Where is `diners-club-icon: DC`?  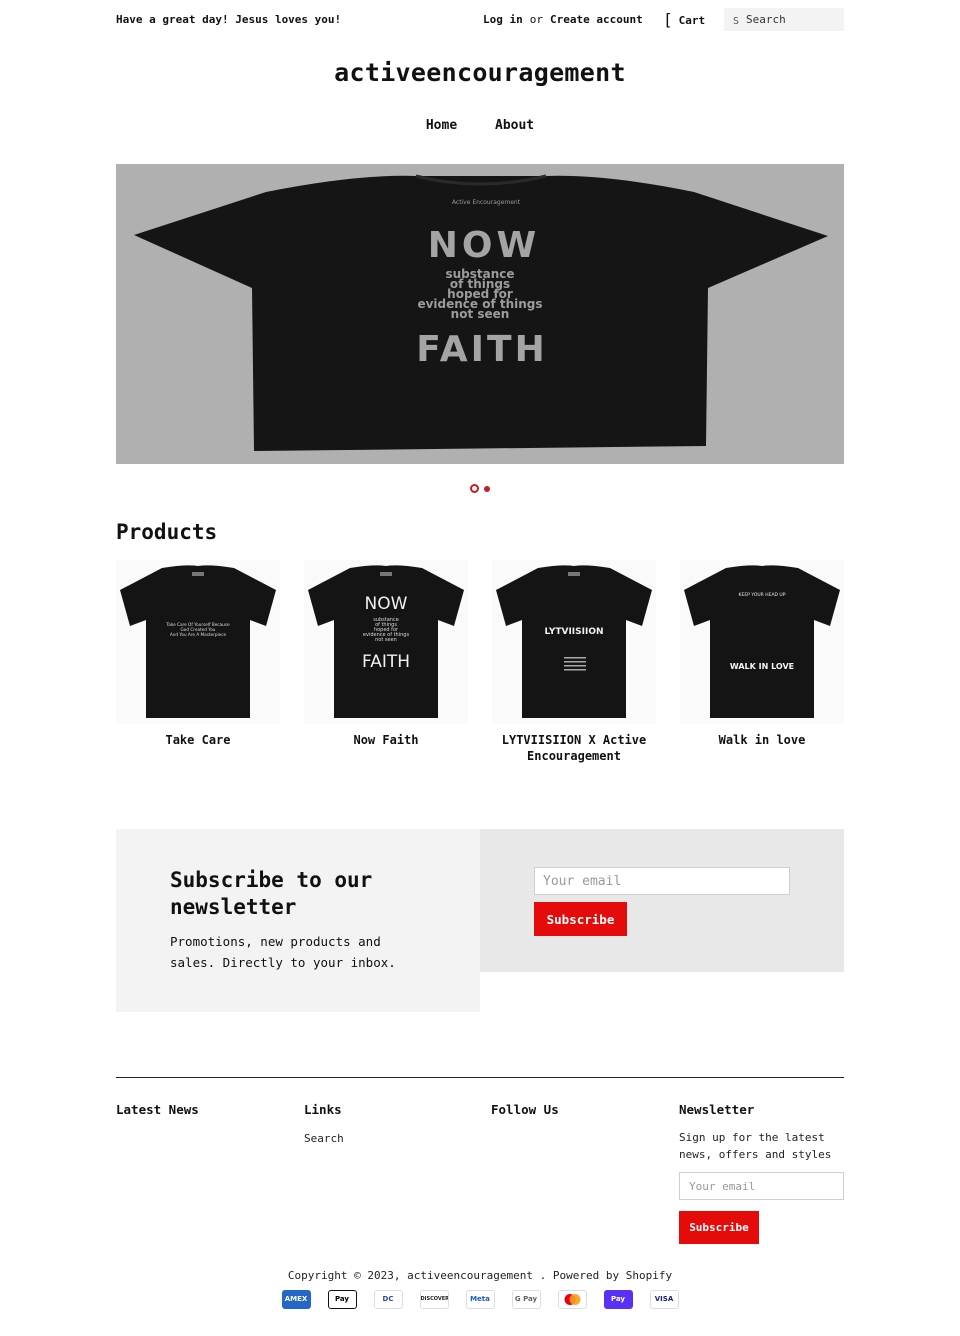
diners-club-icon: DC is located at coordinates (388, 1299).